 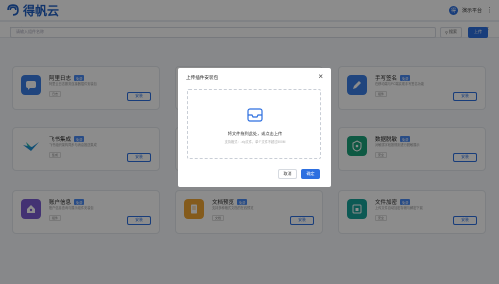 I want to click on cancel-button: 取消, so click(x=287, y=174).